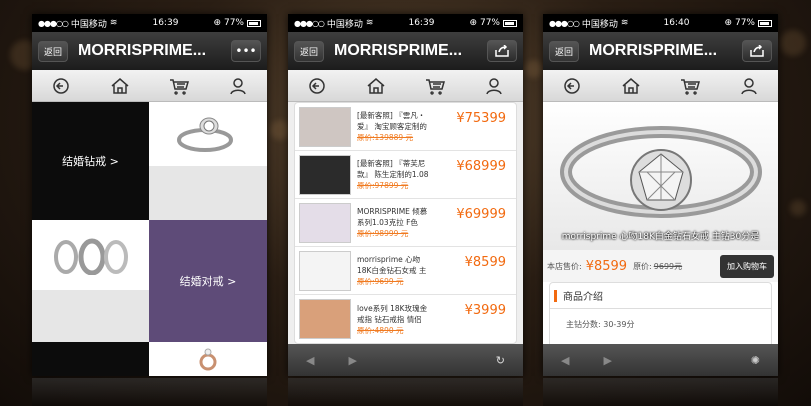 This screenshot has height=406, width=811. What do you see at coordinates (755, 360) in the screenshot?
I see `loading-spinner-icon: ✺` at bounding box center [755, 360].